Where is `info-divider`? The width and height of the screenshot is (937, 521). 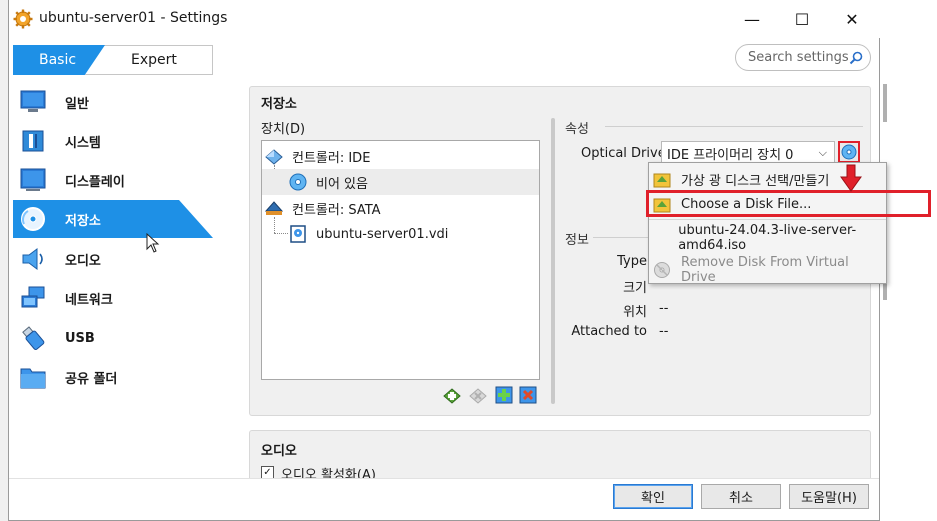
info-divider is located at coordinates (623, 237).